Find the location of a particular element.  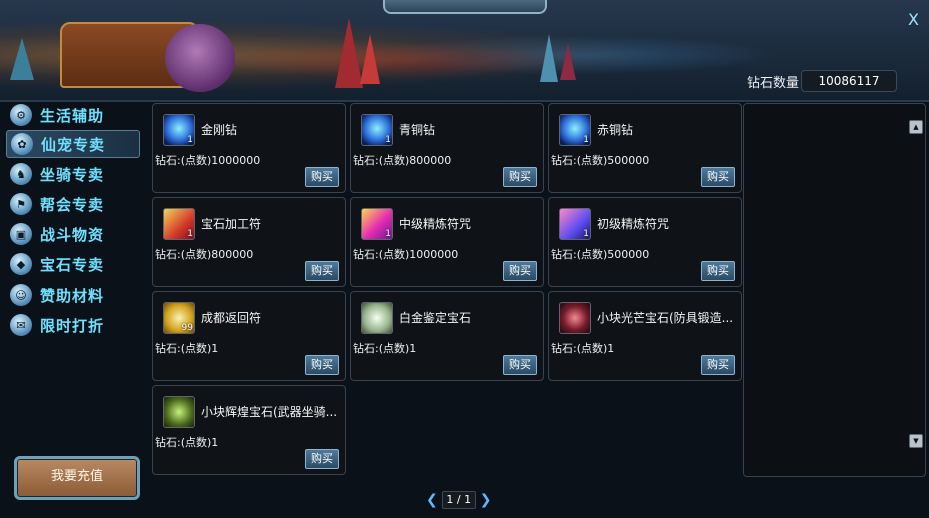

sidebar-item-sale: ✉ 限时打折 is located at coordinates (72, 325).